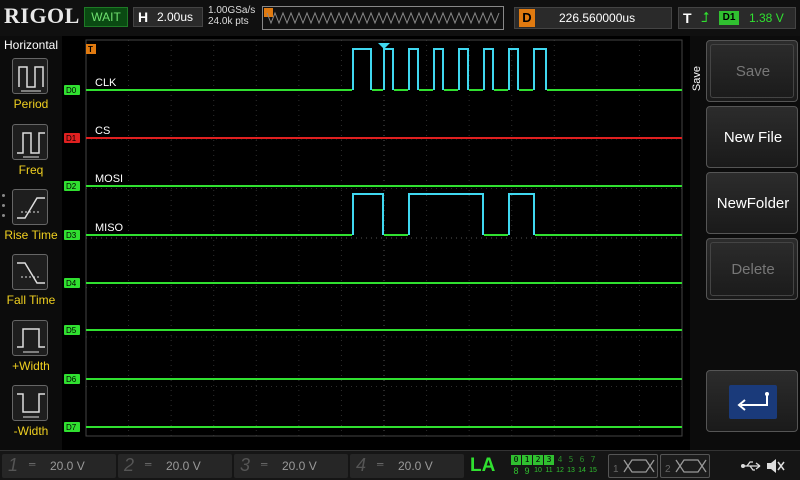 Image resolution: width=800 pixels, height=480 pixels. I want to click on measure-fall-time-label: Fall Time, so click(31, 300).